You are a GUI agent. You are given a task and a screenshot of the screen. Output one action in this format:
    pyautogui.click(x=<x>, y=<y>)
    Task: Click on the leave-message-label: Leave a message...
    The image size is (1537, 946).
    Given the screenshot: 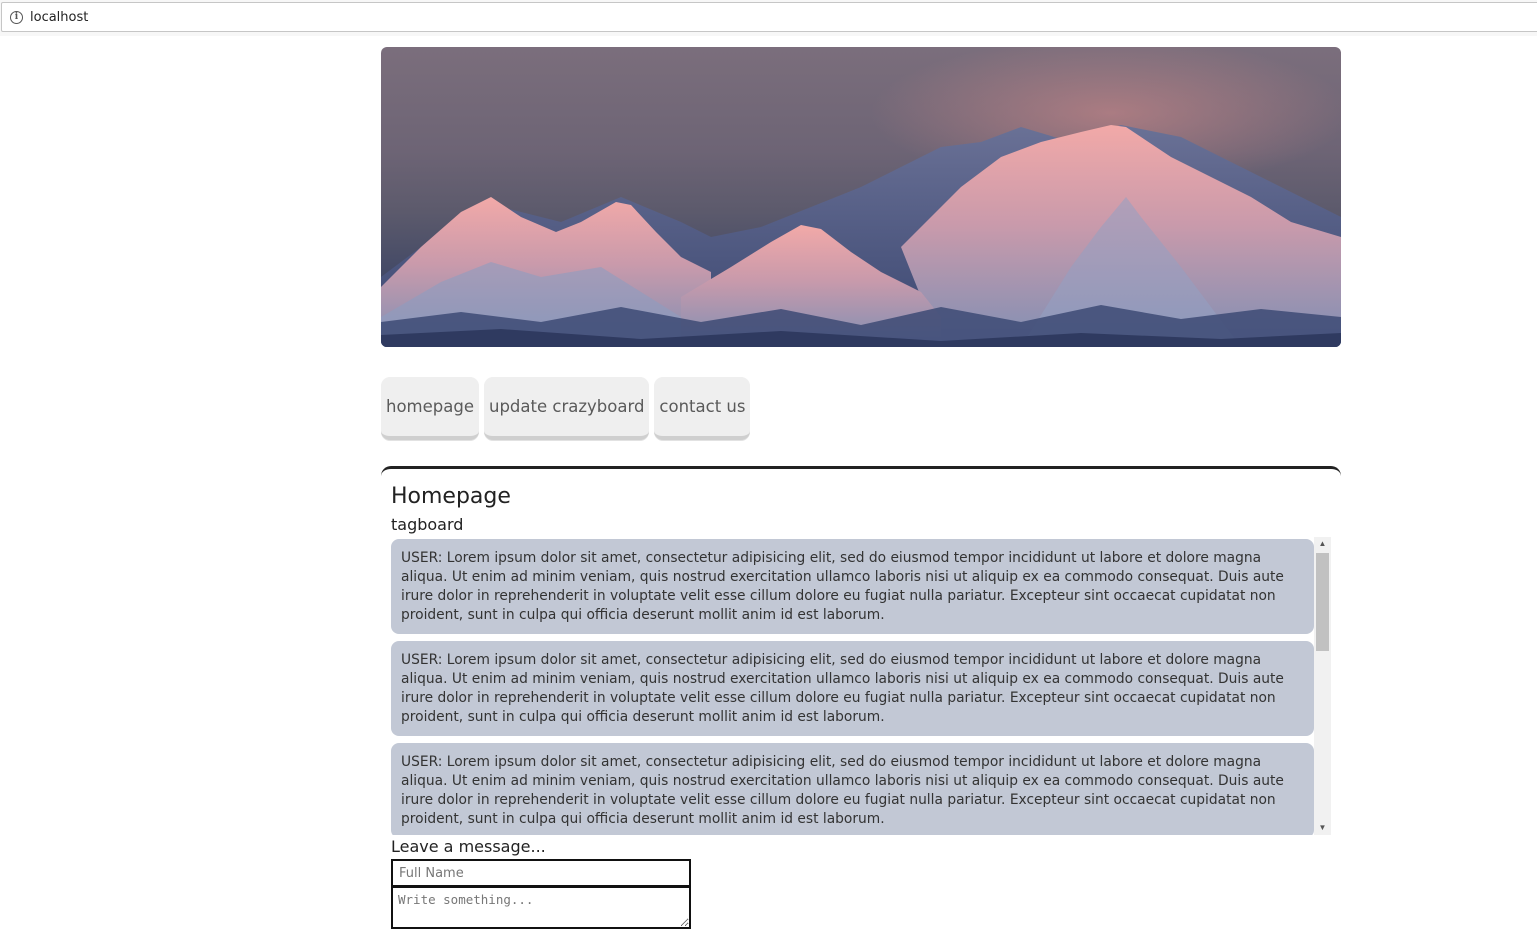 What is the action you would take?
    pyautogui.click(x=468, y=846)
    